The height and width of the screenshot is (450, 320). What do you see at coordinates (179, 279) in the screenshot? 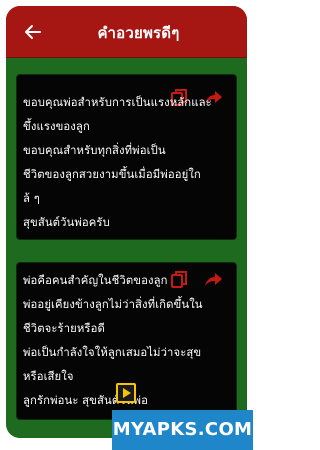
I see `copy-icon` at bounding box center [179, 279].